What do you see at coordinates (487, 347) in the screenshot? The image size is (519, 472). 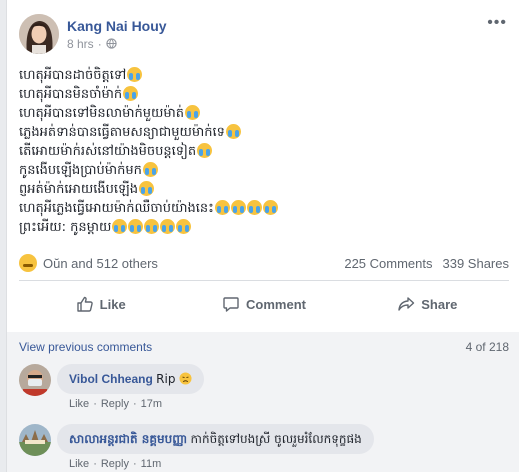 I see `comment-count-indicator: 4 of 218` at bounding box center [487, 347].